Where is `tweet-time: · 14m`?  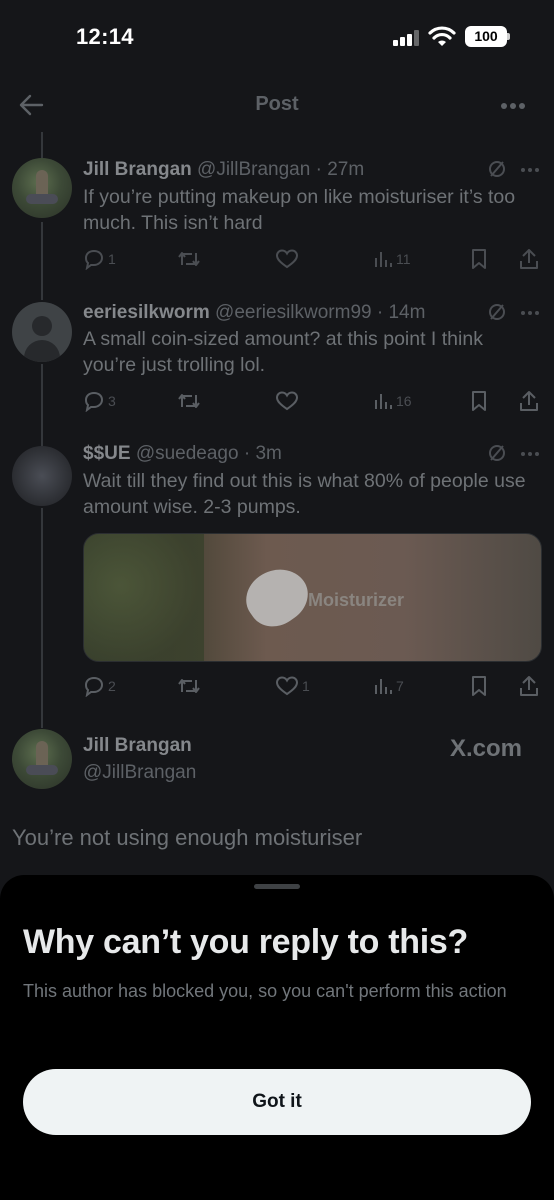
tweet-time: · 14m is located at coordinates (401, 312).